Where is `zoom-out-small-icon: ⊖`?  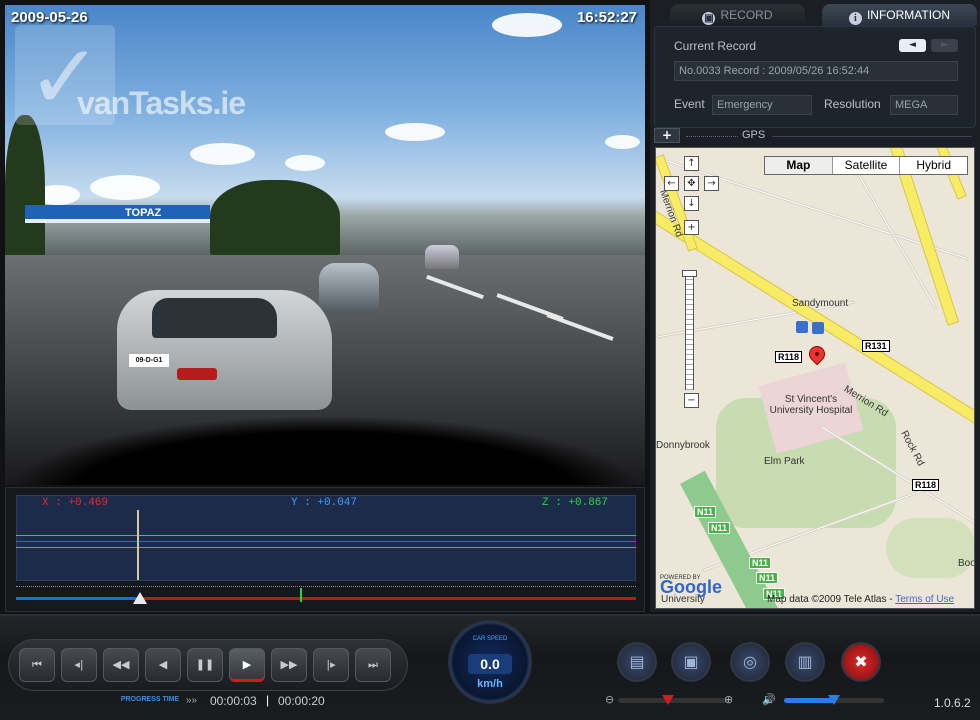
zoom-out-small-icon: ⊖ is located at coordinates (609, 699).